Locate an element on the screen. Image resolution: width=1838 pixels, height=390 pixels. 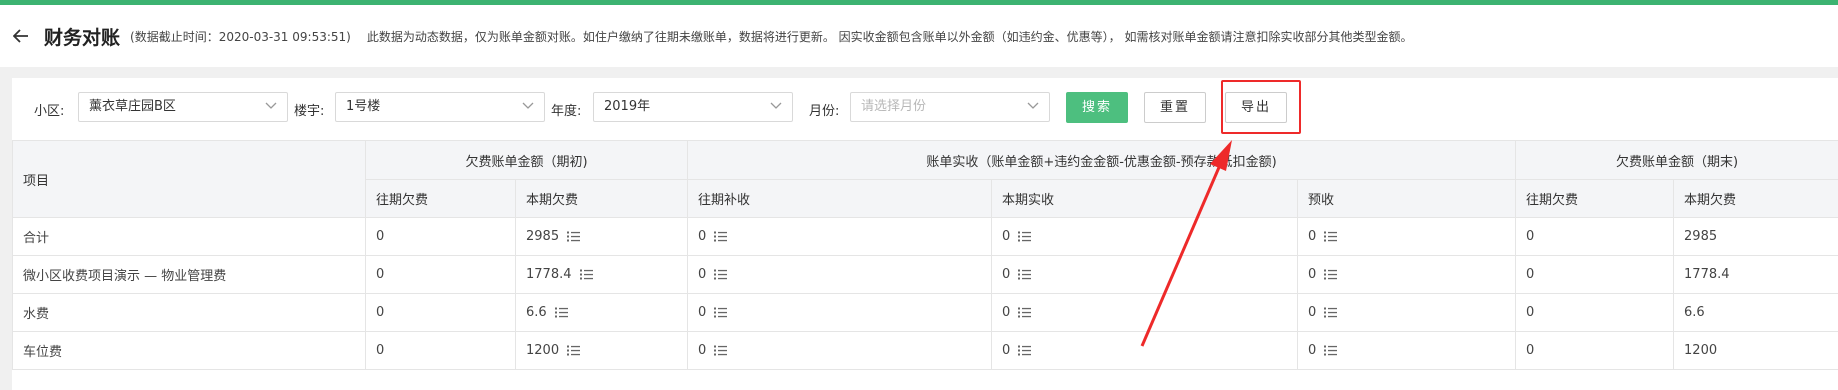
community-label: 小区: is located at coordinates (49, 111).